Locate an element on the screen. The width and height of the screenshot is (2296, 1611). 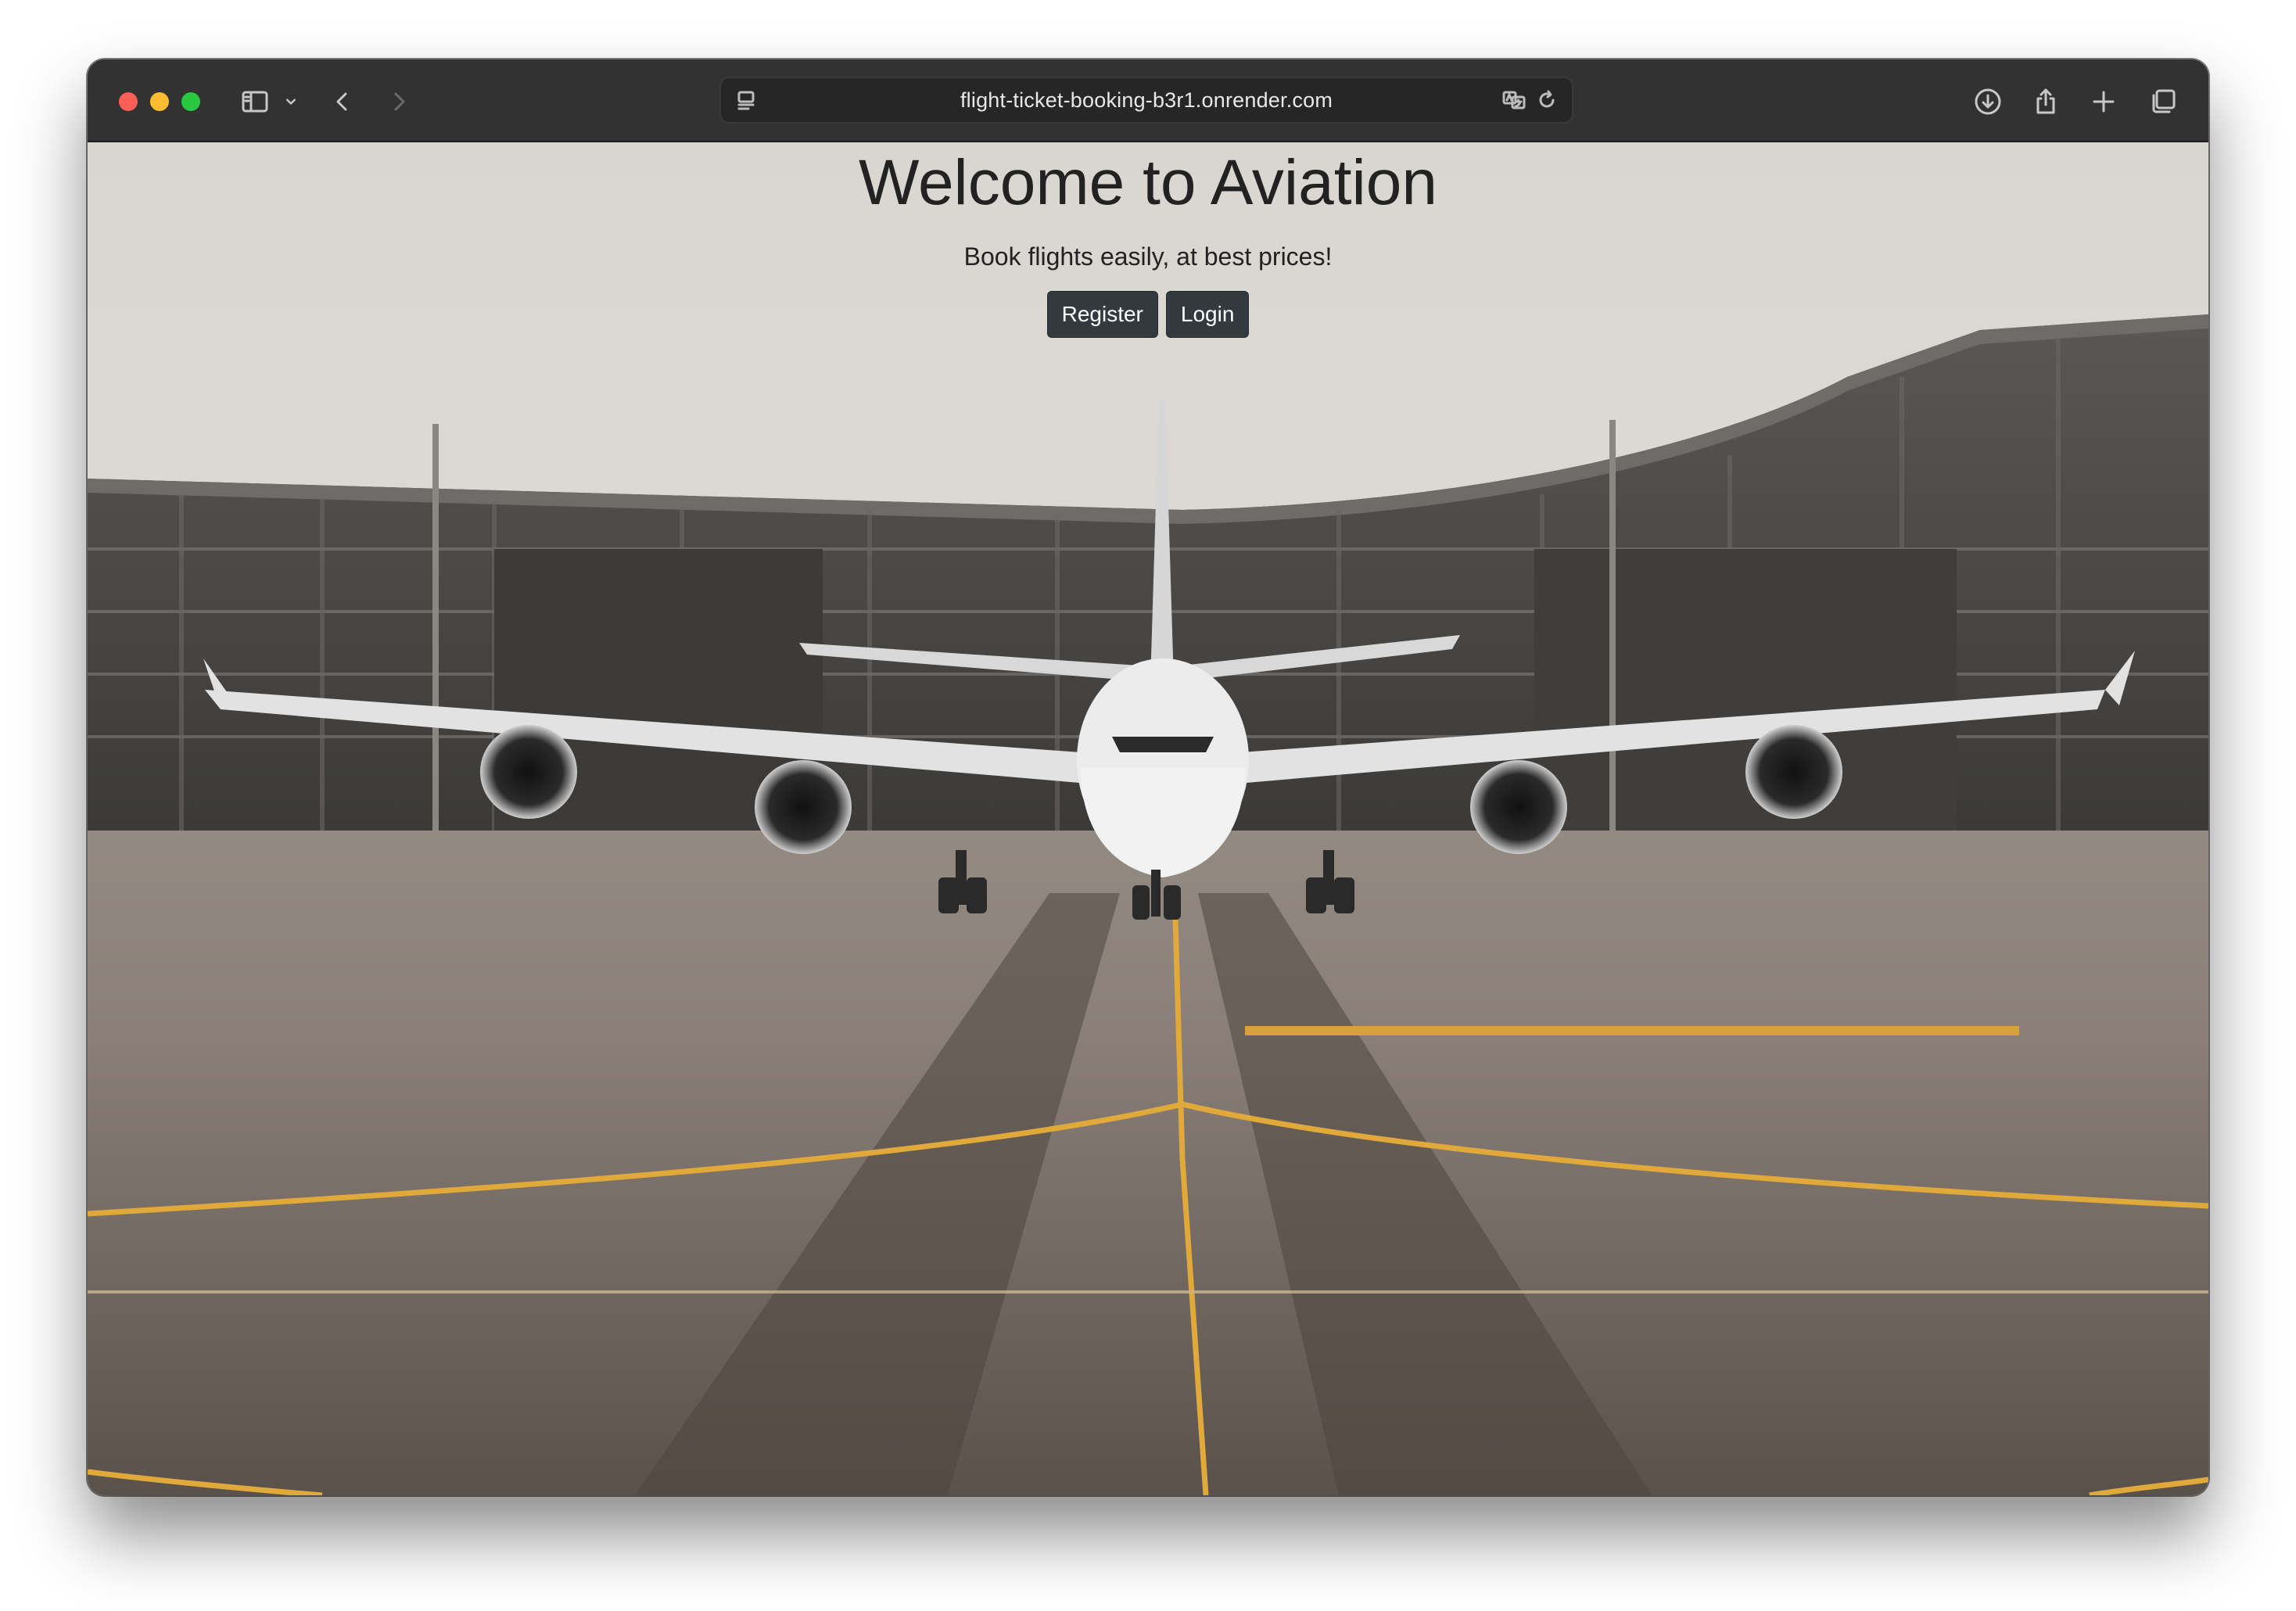
forward-arrow-icon is located at coordinates (399, 101).